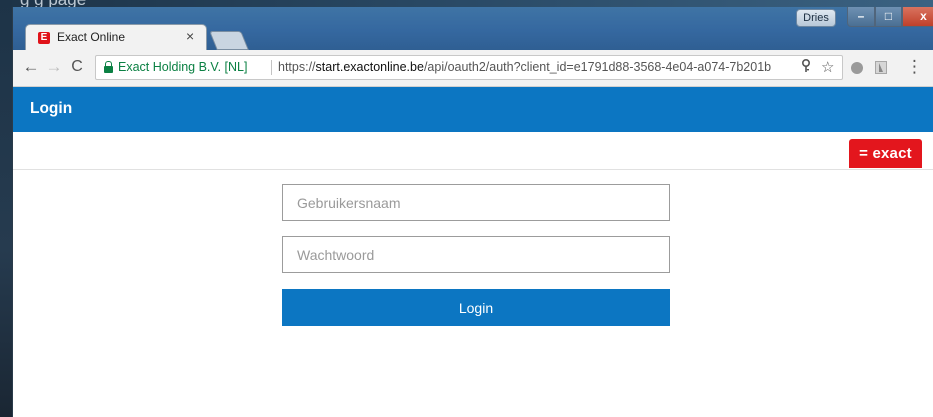 This screenshot has height=417, width=933. I want to click on url-scheme: https://, so click(297, 67).